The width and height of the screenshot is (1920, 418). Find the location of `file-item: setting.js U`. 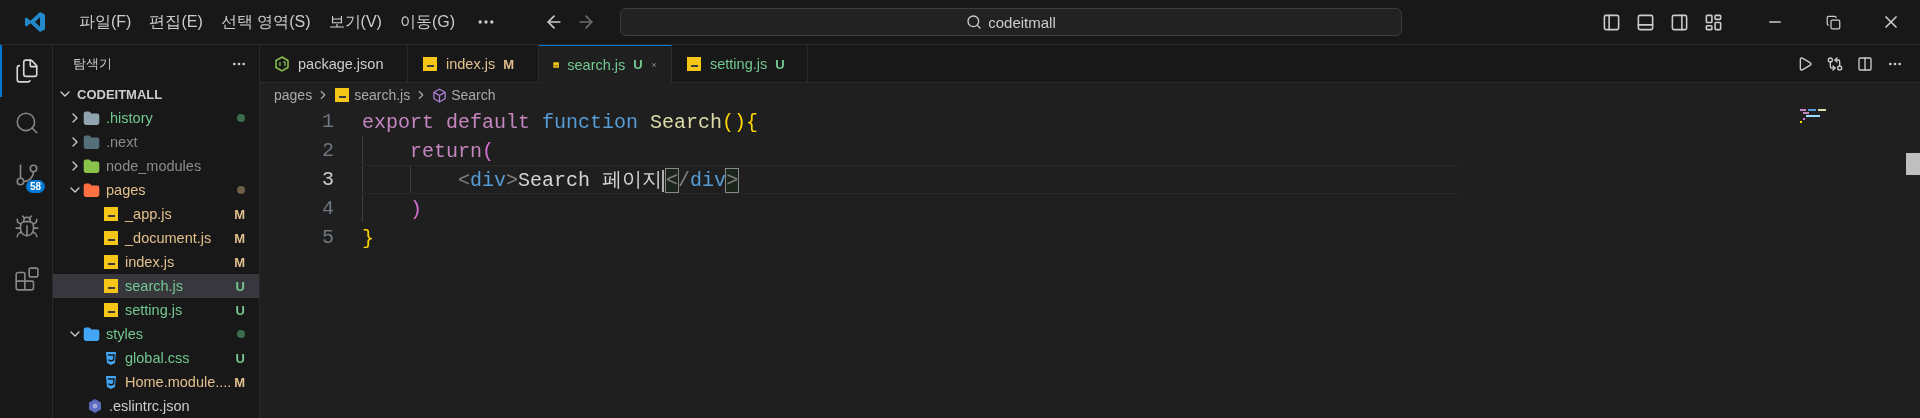

file-item: setting.js U is located at coordinates (156, 310).